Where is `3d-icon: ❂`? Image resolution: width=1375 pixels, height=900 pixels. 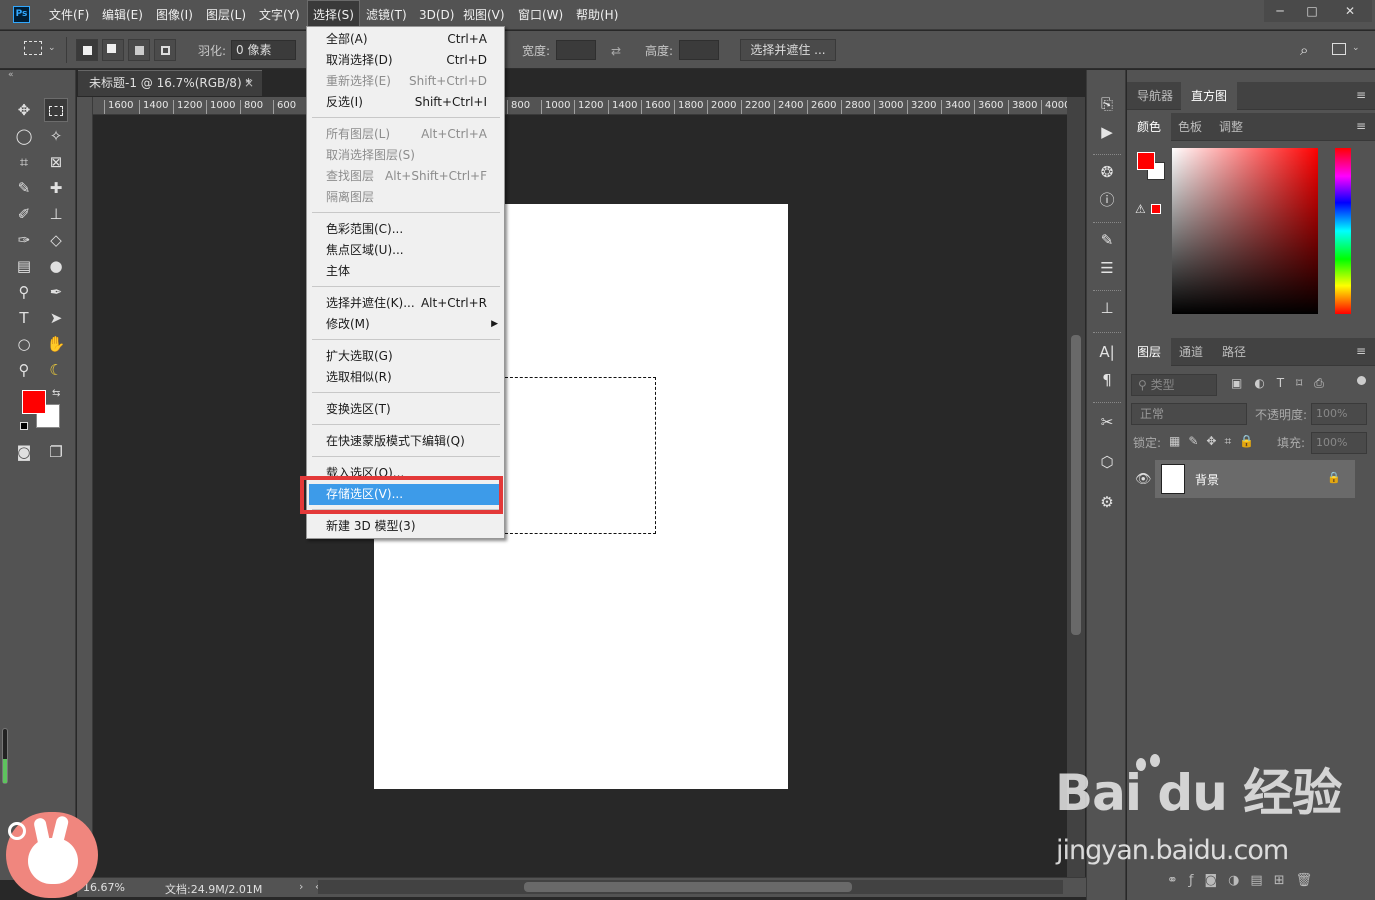 3d-icon: ❂ is located at coordinates (1107, 172).